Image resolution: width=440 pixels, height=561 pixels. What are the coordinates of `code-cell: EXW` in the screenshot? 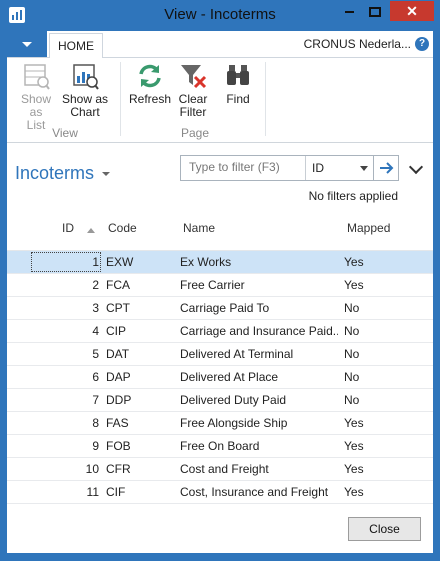 It's located at (120, 262).